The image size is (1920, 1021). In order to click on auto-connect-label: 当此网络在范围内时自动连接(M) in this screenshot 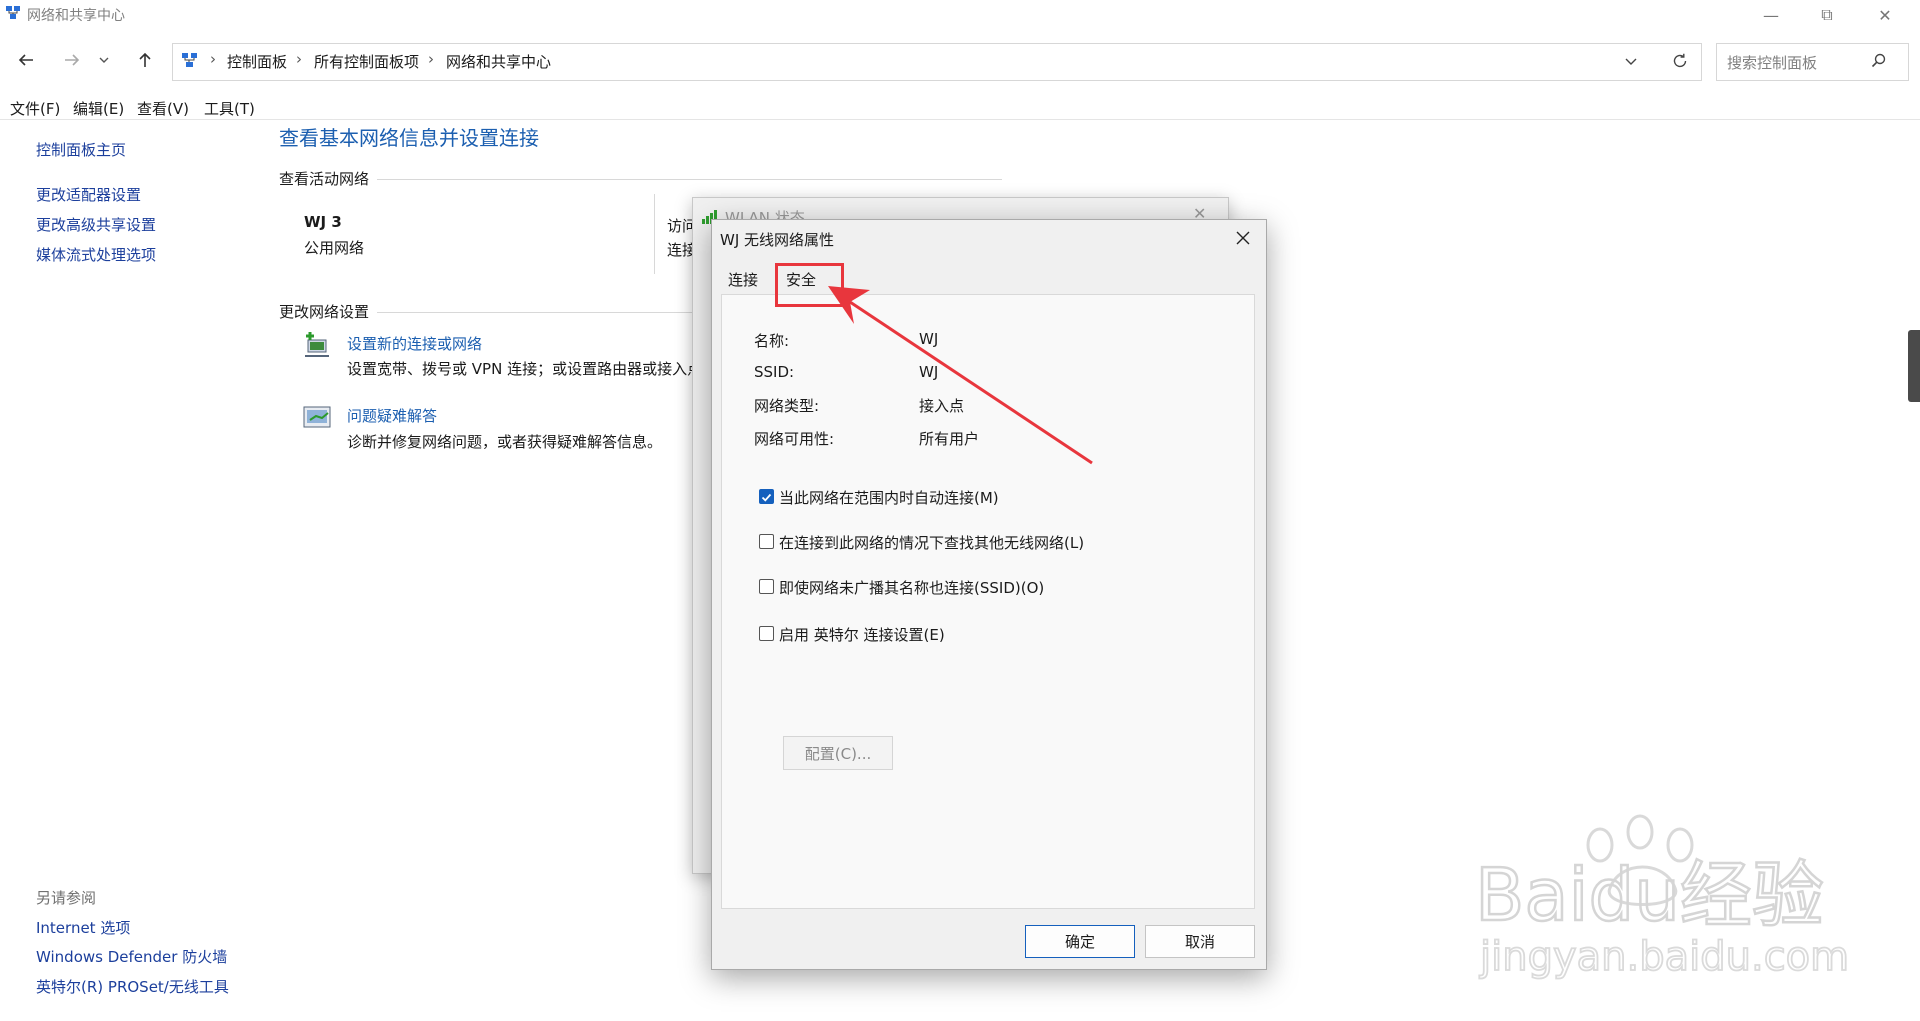, I will do `click(889, 497)`.